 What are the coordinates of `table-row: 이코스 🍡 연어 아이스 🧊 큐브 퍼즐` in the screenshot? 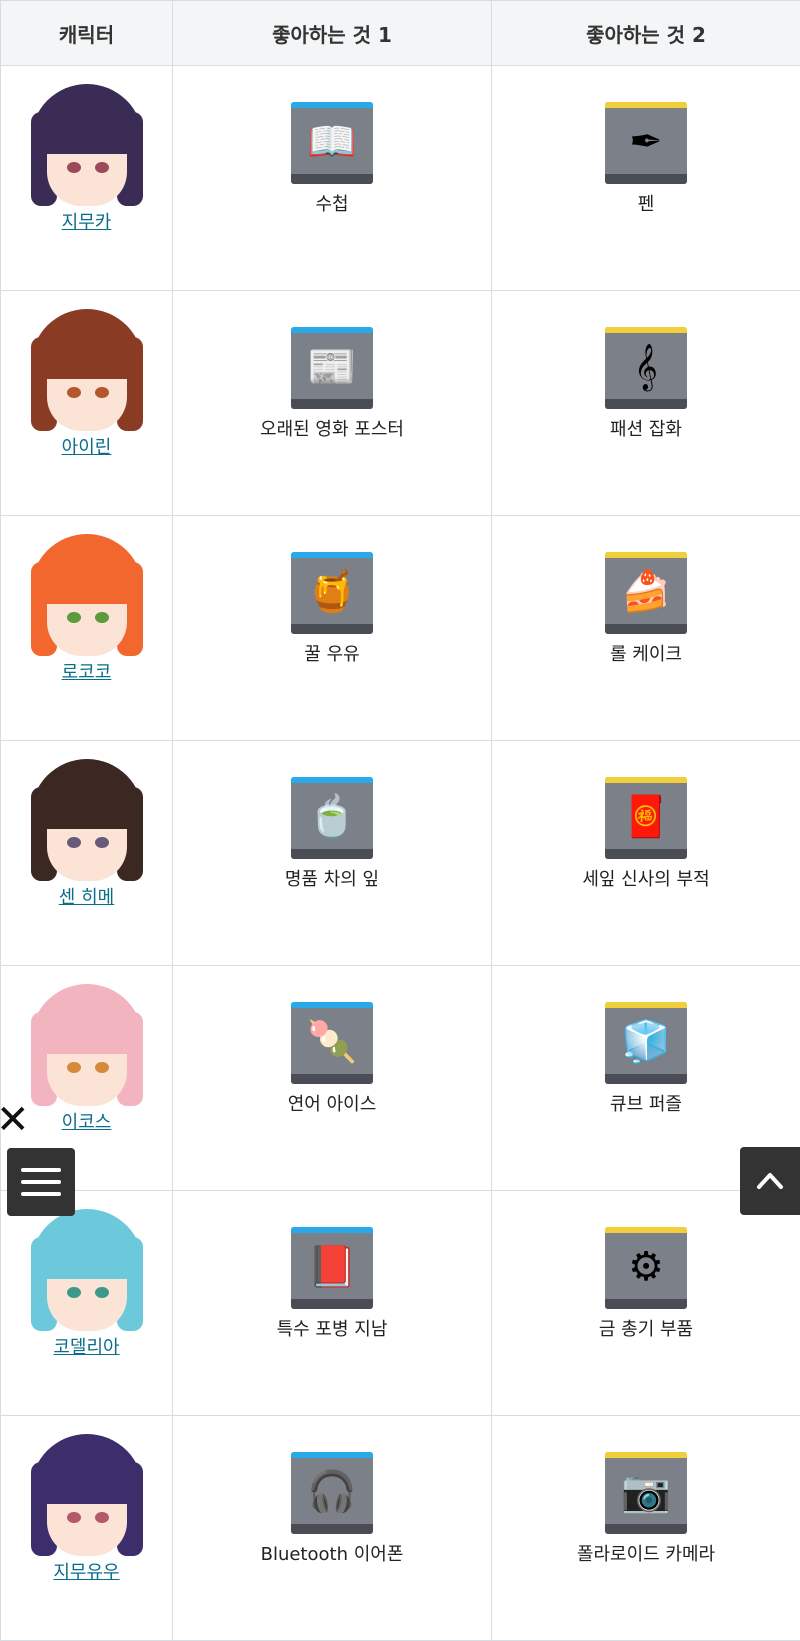 It's located at (400, 1078).